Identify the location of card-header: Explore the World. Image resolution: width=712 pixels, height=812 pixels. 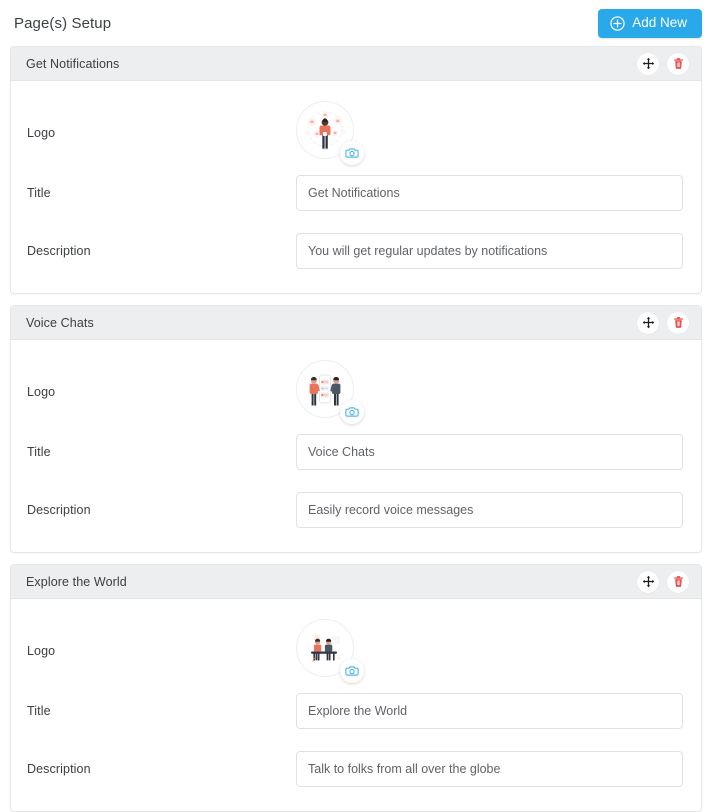
(356, 582).